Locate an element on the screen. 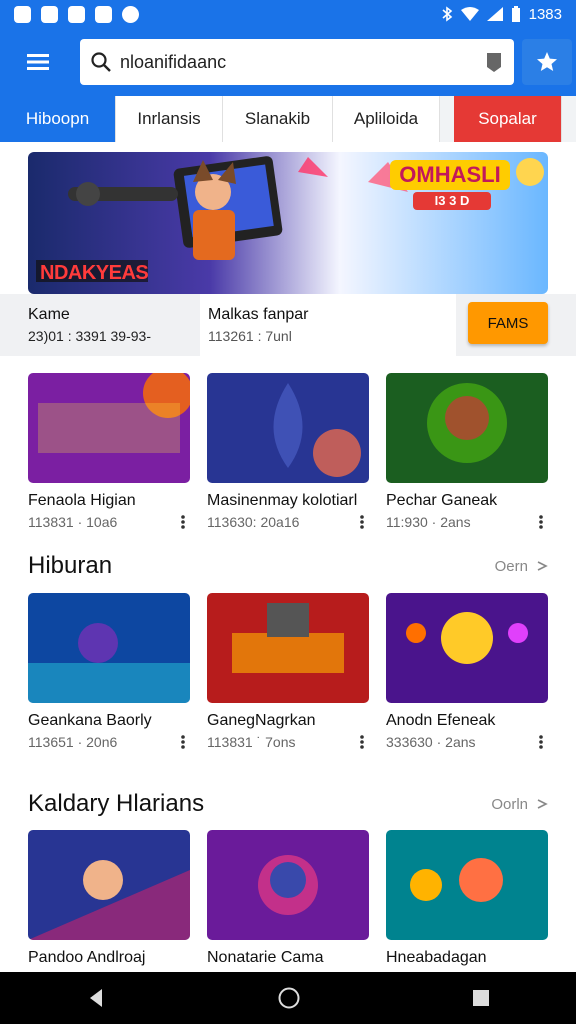 This screenshot has height=1024, width=576. game-card: Pandoo Andlroaj is located at coordinates (109, 898).